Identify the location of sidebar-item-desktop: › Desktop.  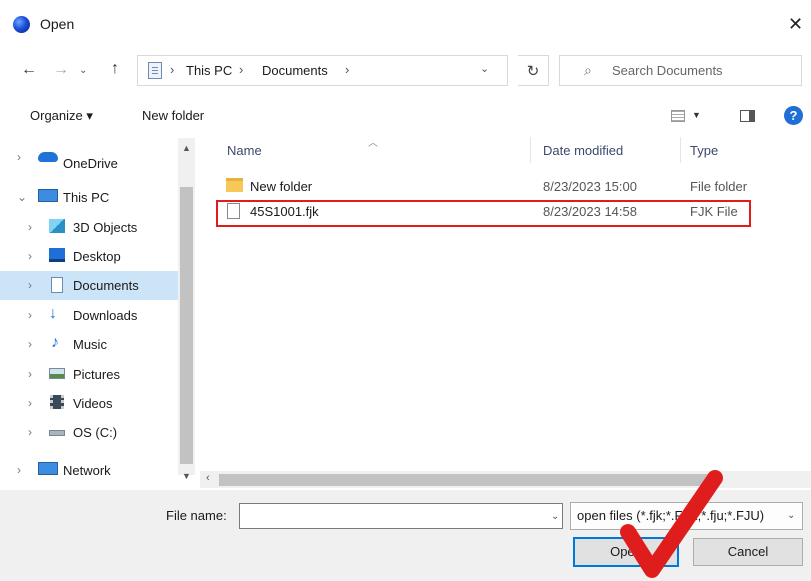
(89, 256).